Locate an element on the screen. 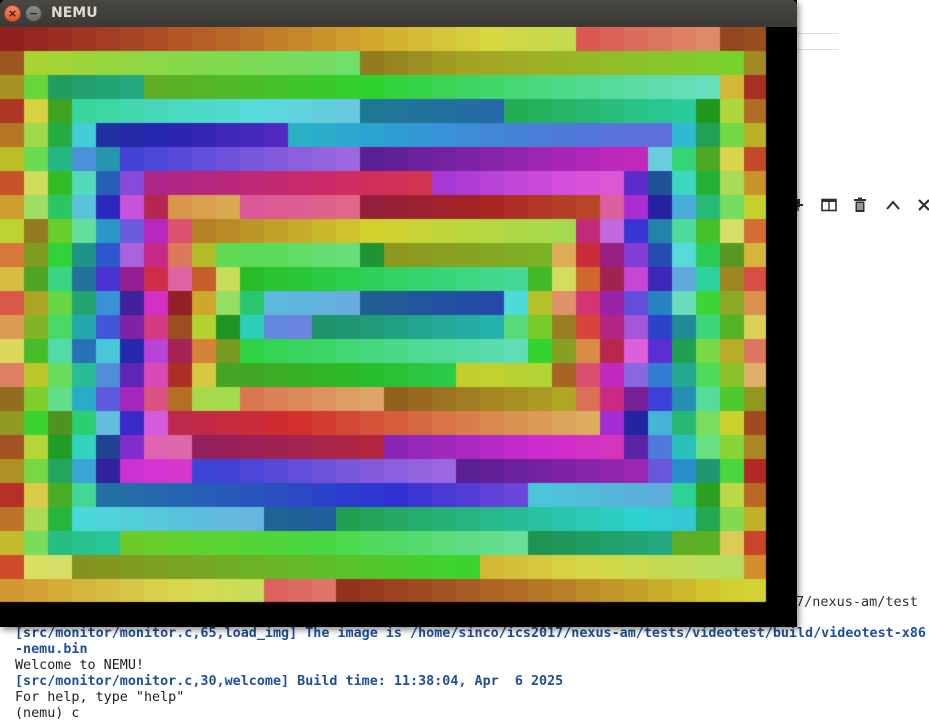 Image resolution: width=929 pixels, height=722 pixels. terminal-line: For help, type "help" is located at coordinates (100, 697).